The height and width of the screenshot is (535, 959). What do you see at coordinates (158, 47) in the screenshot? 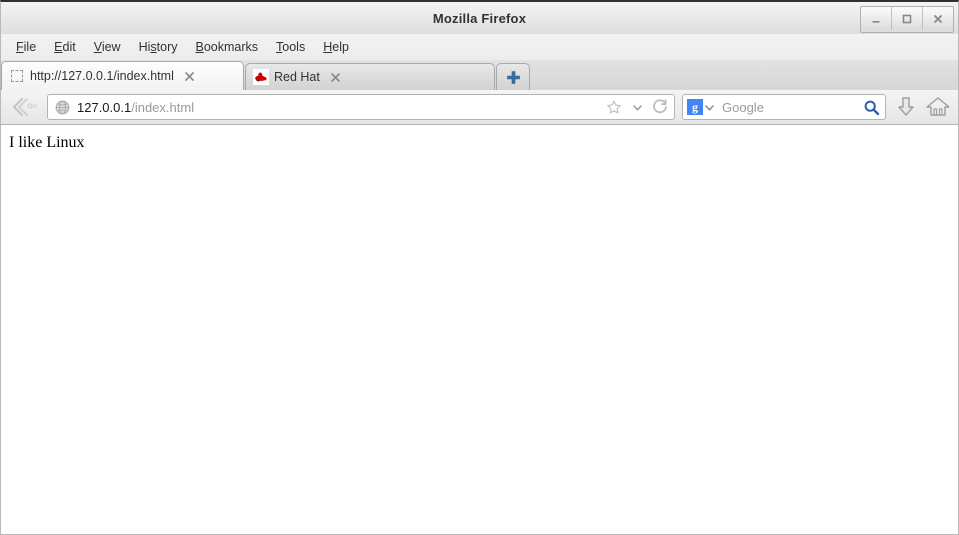
I see `menu-item-history: History` at bounding box center [158, 47].